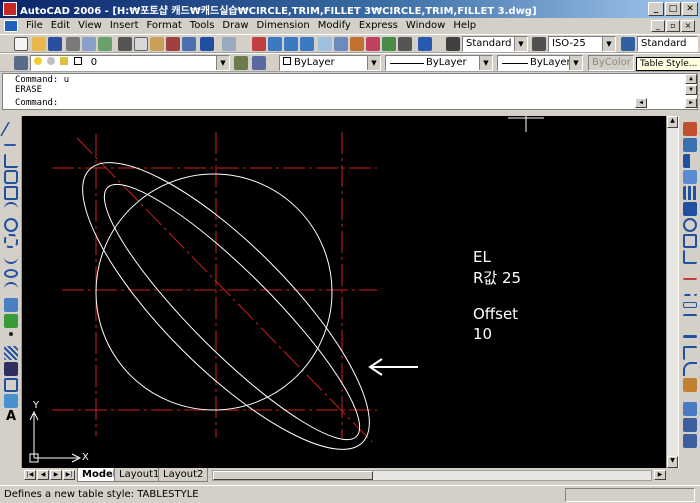  I want to click on line-icon, so click(6, 129).